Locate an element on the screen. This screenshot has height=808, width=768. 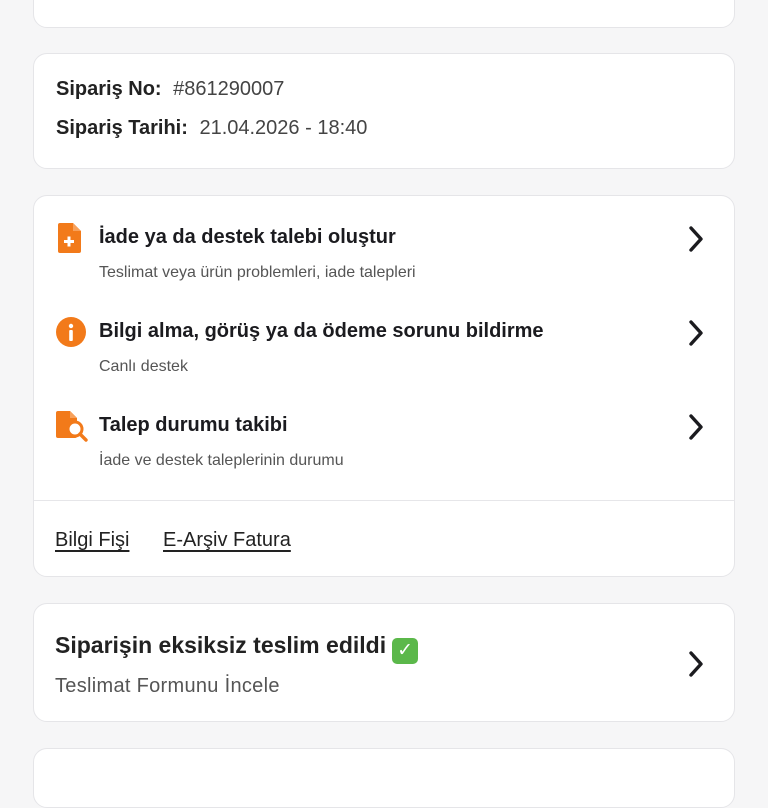
rating-card: ★★★★★ ★★★★★ is located at coordinates (384, 14).